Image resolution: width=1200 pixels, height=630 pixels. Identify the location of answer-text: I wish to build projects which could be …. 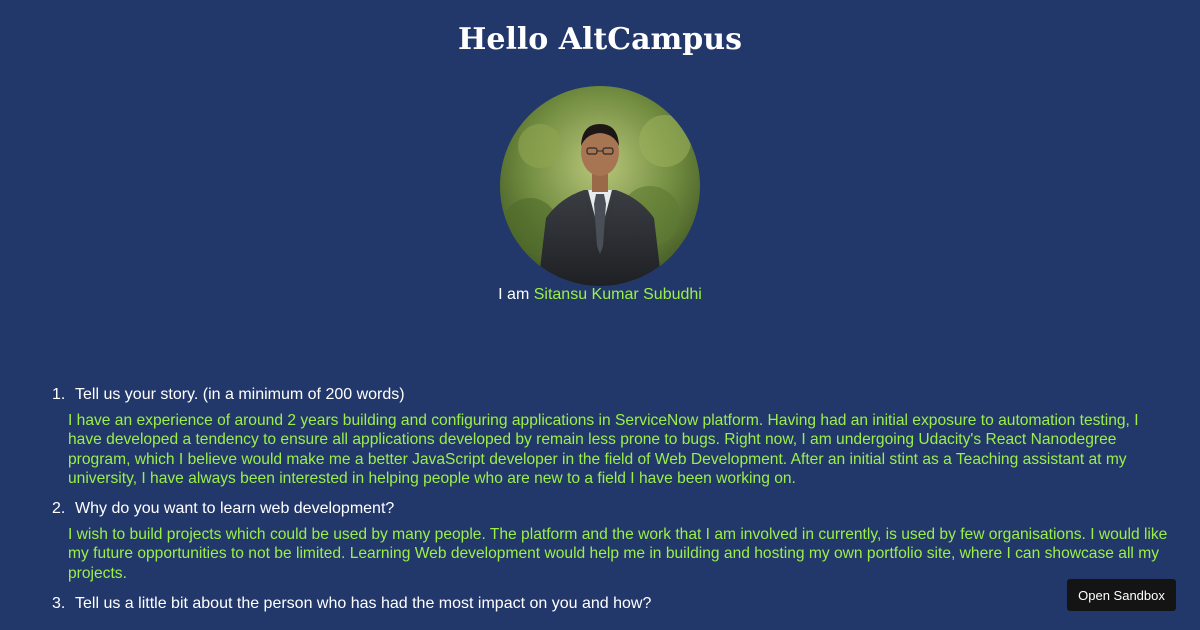
(618, 554).